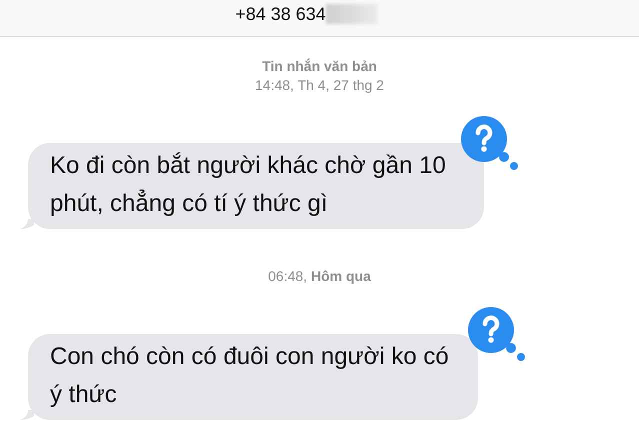 Image resolution: width=639 pixels, height=428 pixels. I want to click on contact-number: +84 38 634, so click(280, 14).